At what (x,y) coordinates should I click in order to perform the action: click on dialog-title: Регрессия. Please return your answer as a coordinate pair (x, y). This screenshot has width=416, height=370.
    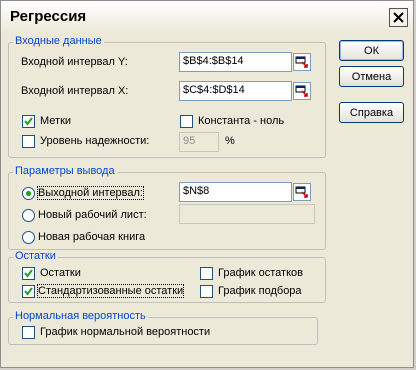
    Looking at the image, I should click on (48, 16).